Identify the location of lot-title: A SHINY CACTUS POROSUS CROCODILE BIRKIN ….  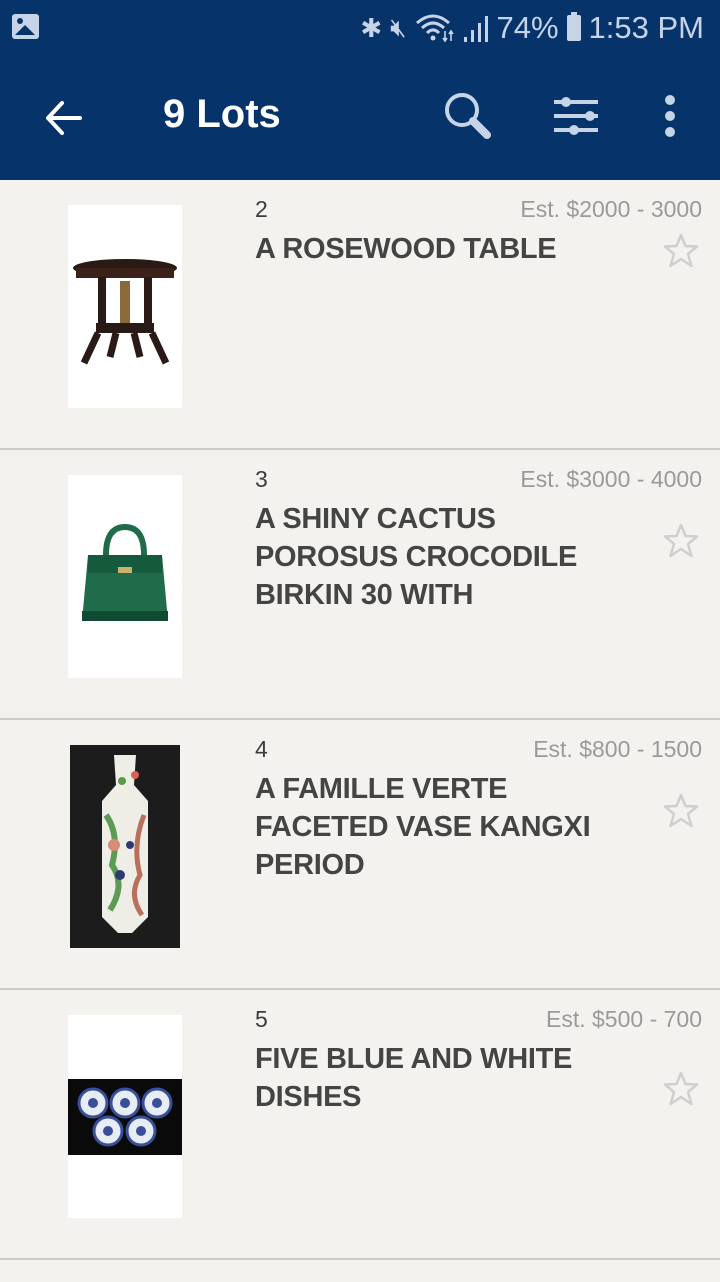
(416, 557).